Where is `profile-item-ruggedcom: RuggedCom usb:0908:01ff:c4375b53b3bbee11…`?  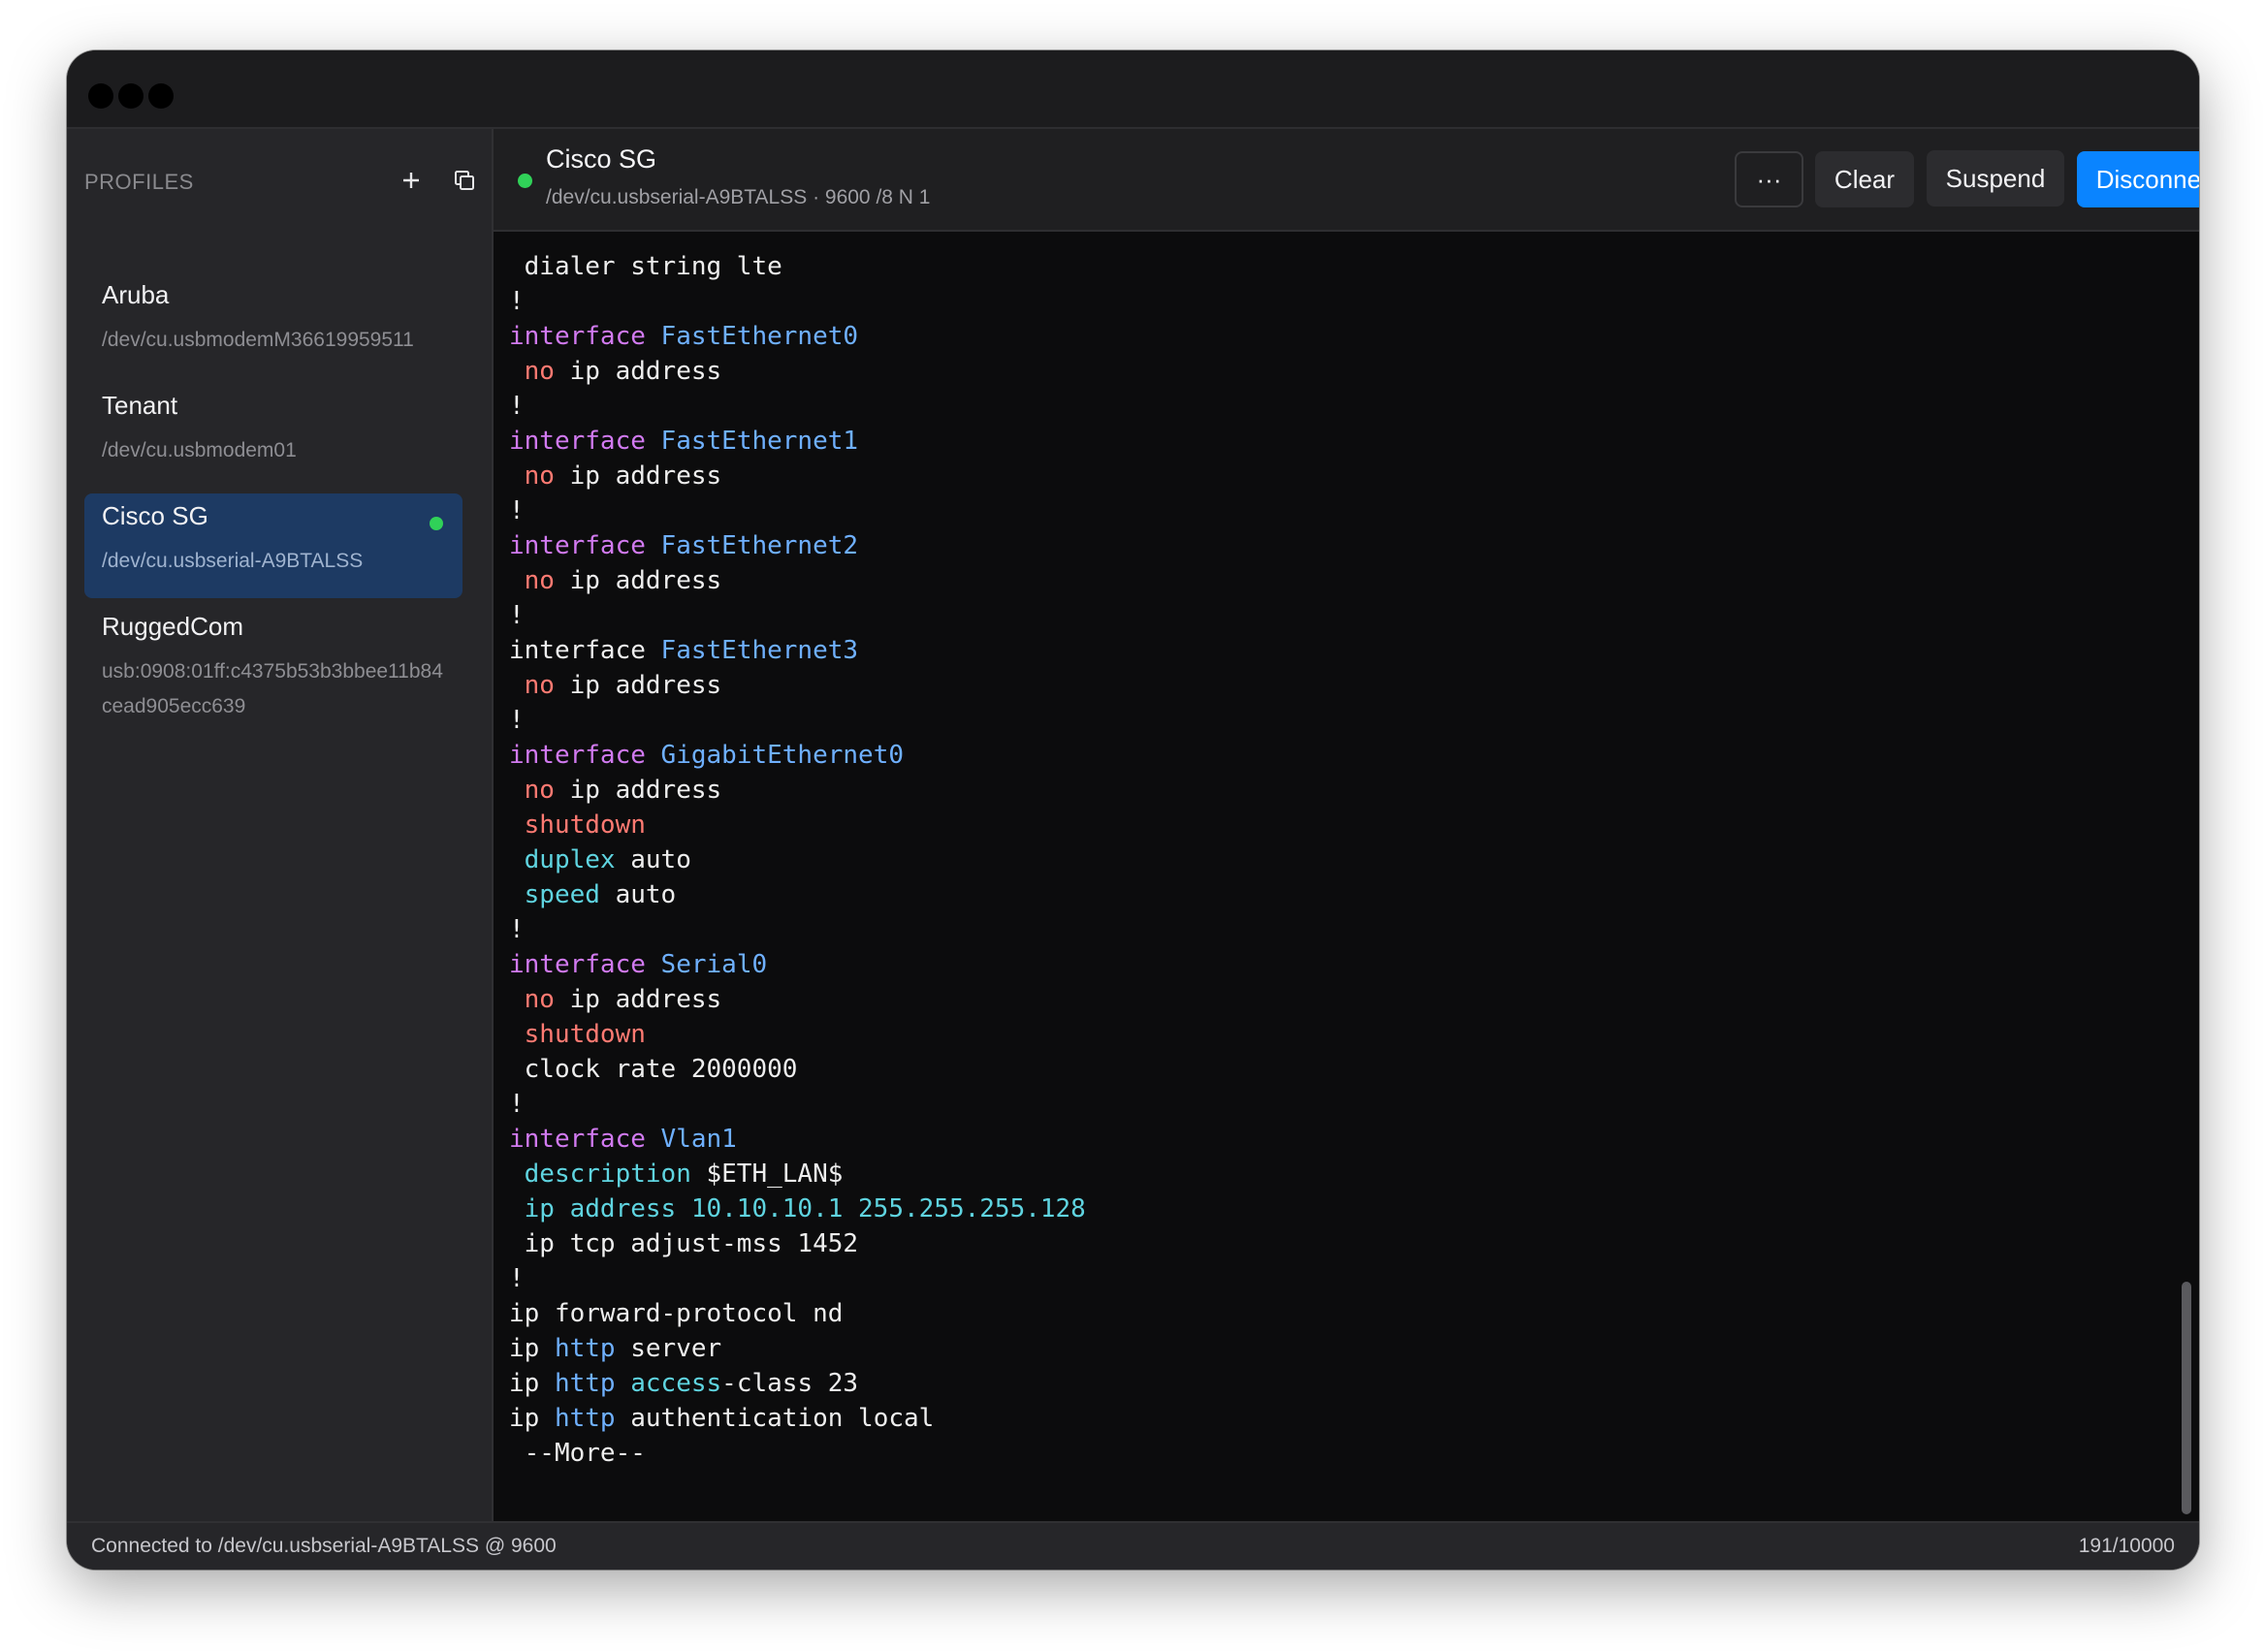
profile-item-ruggedcom: RuggedCom usb:0908:01ff:c4375b53b3bbee11… is located at coordinates (273, 662).